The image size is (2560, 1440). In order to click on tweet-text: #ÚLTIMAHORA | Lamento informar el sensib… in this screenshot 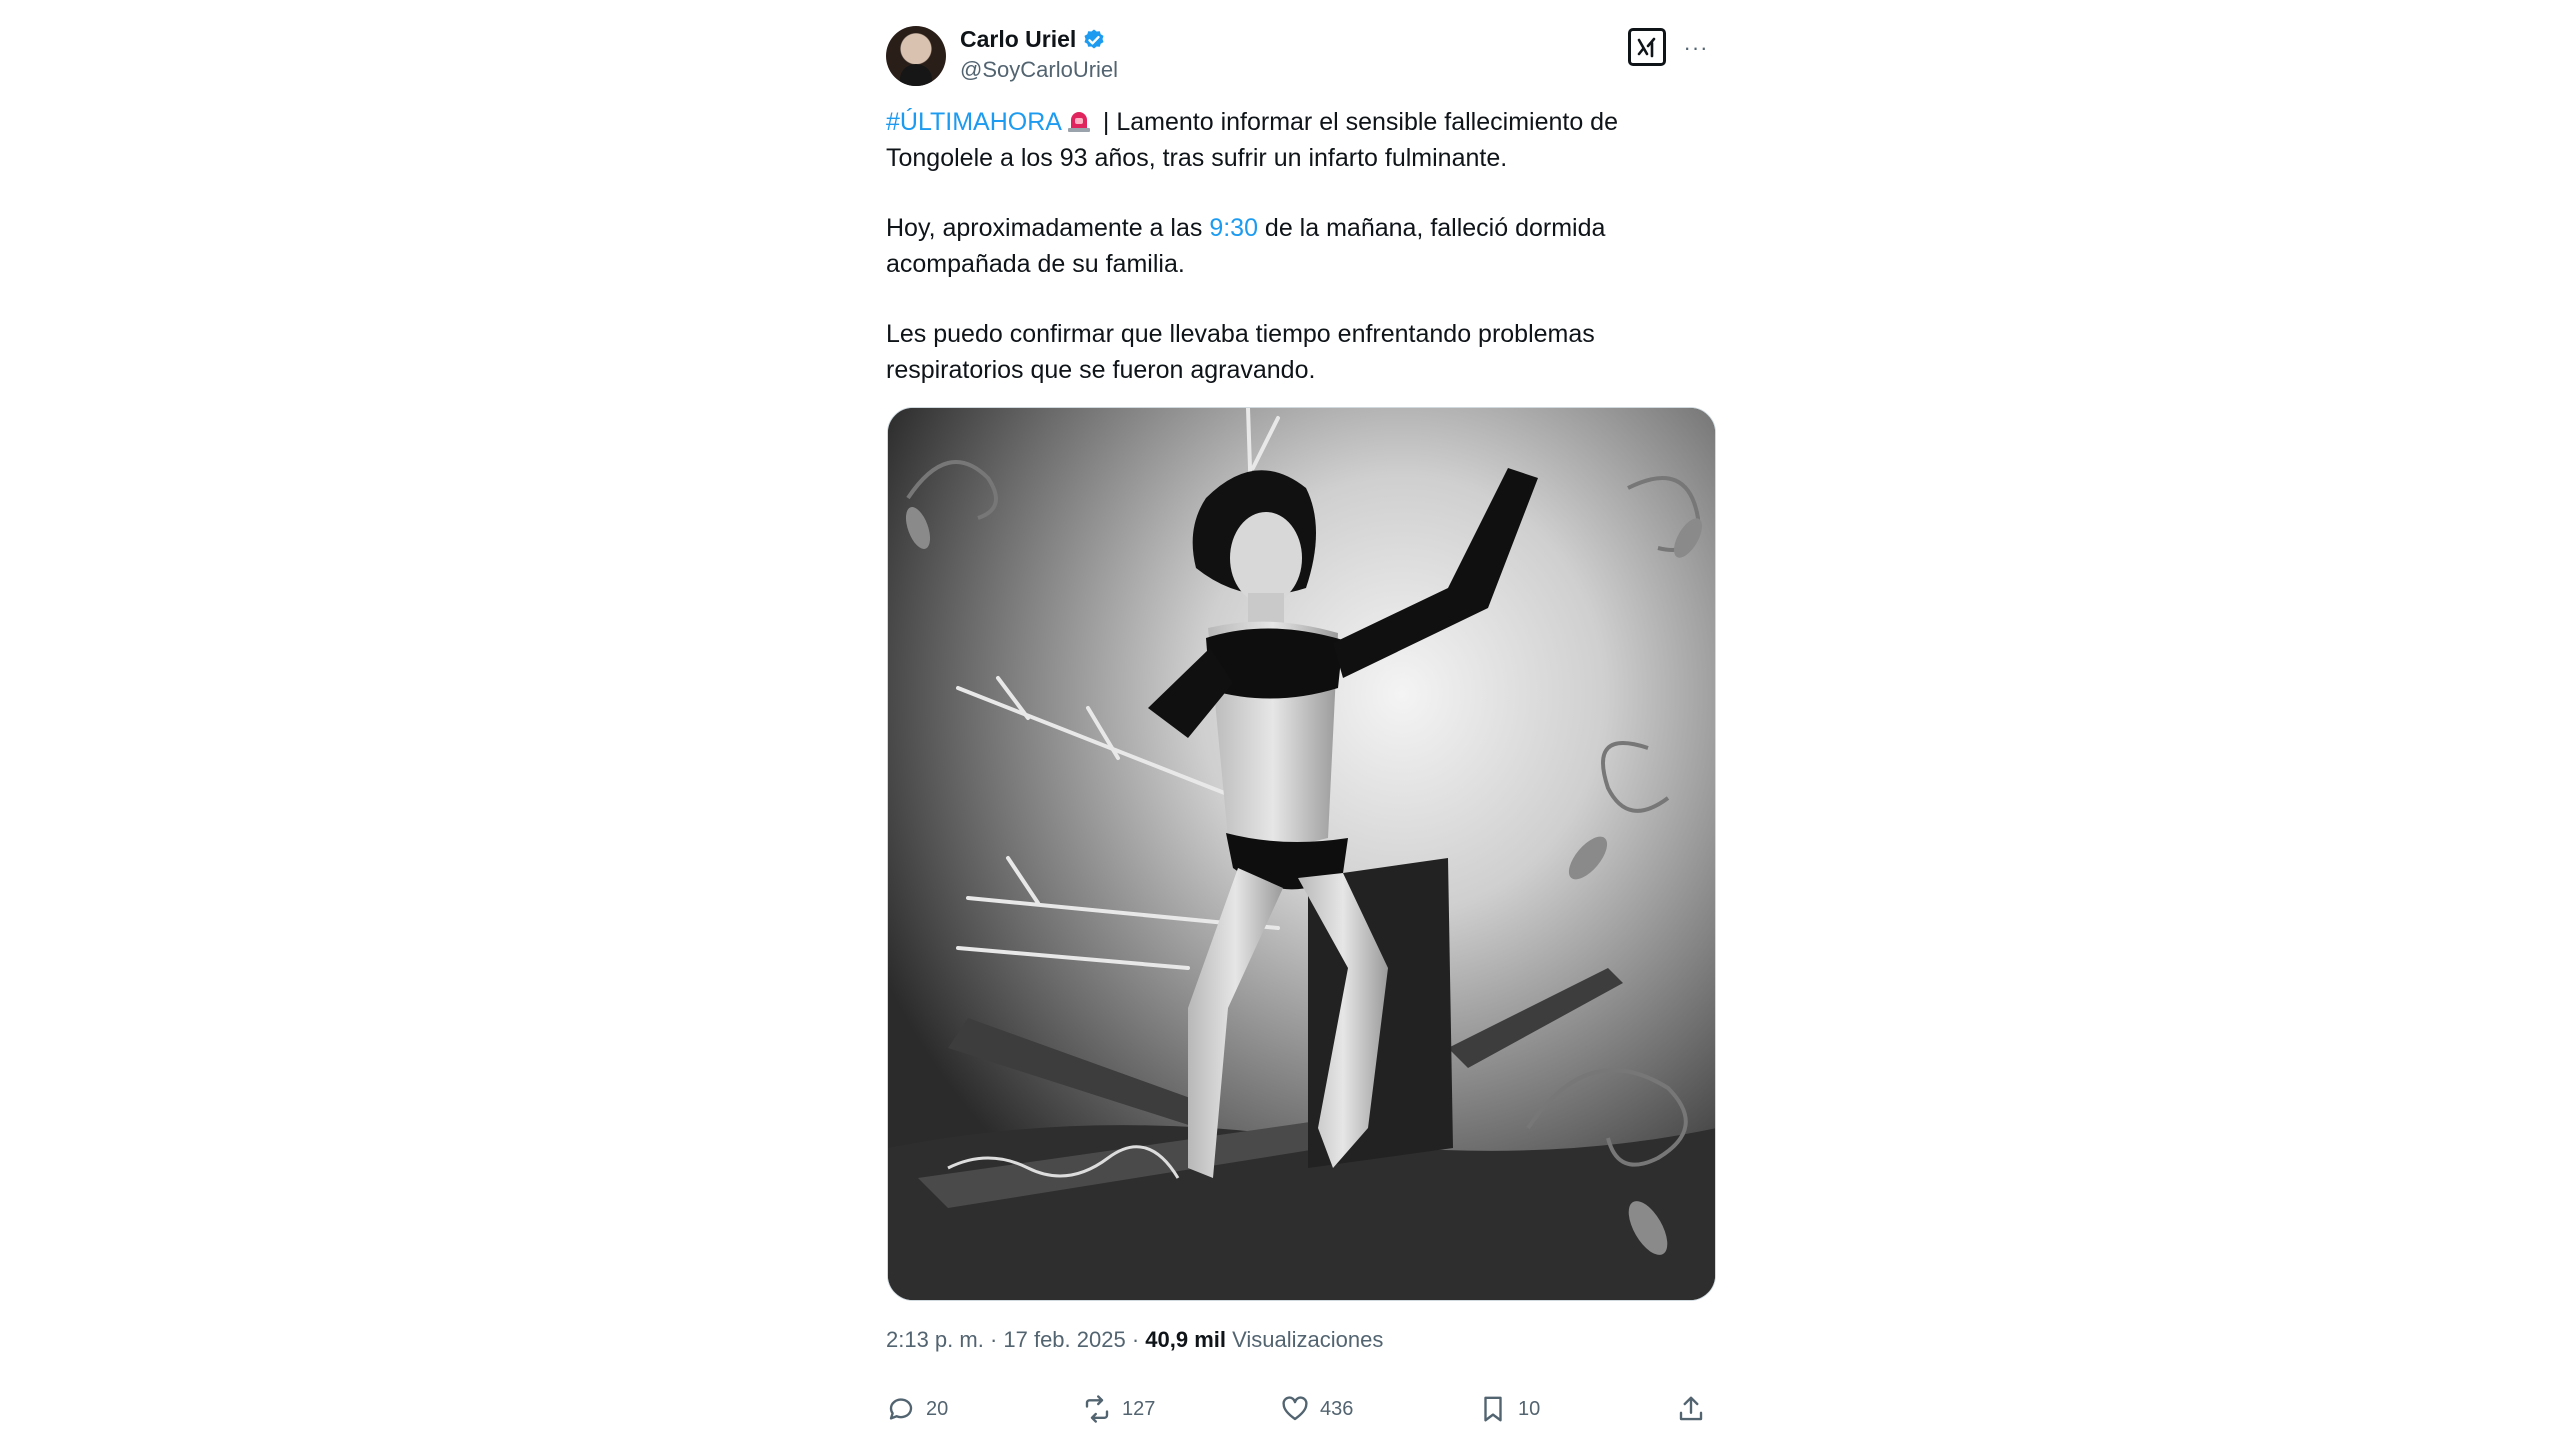, I will do `click(1291, 263)`.